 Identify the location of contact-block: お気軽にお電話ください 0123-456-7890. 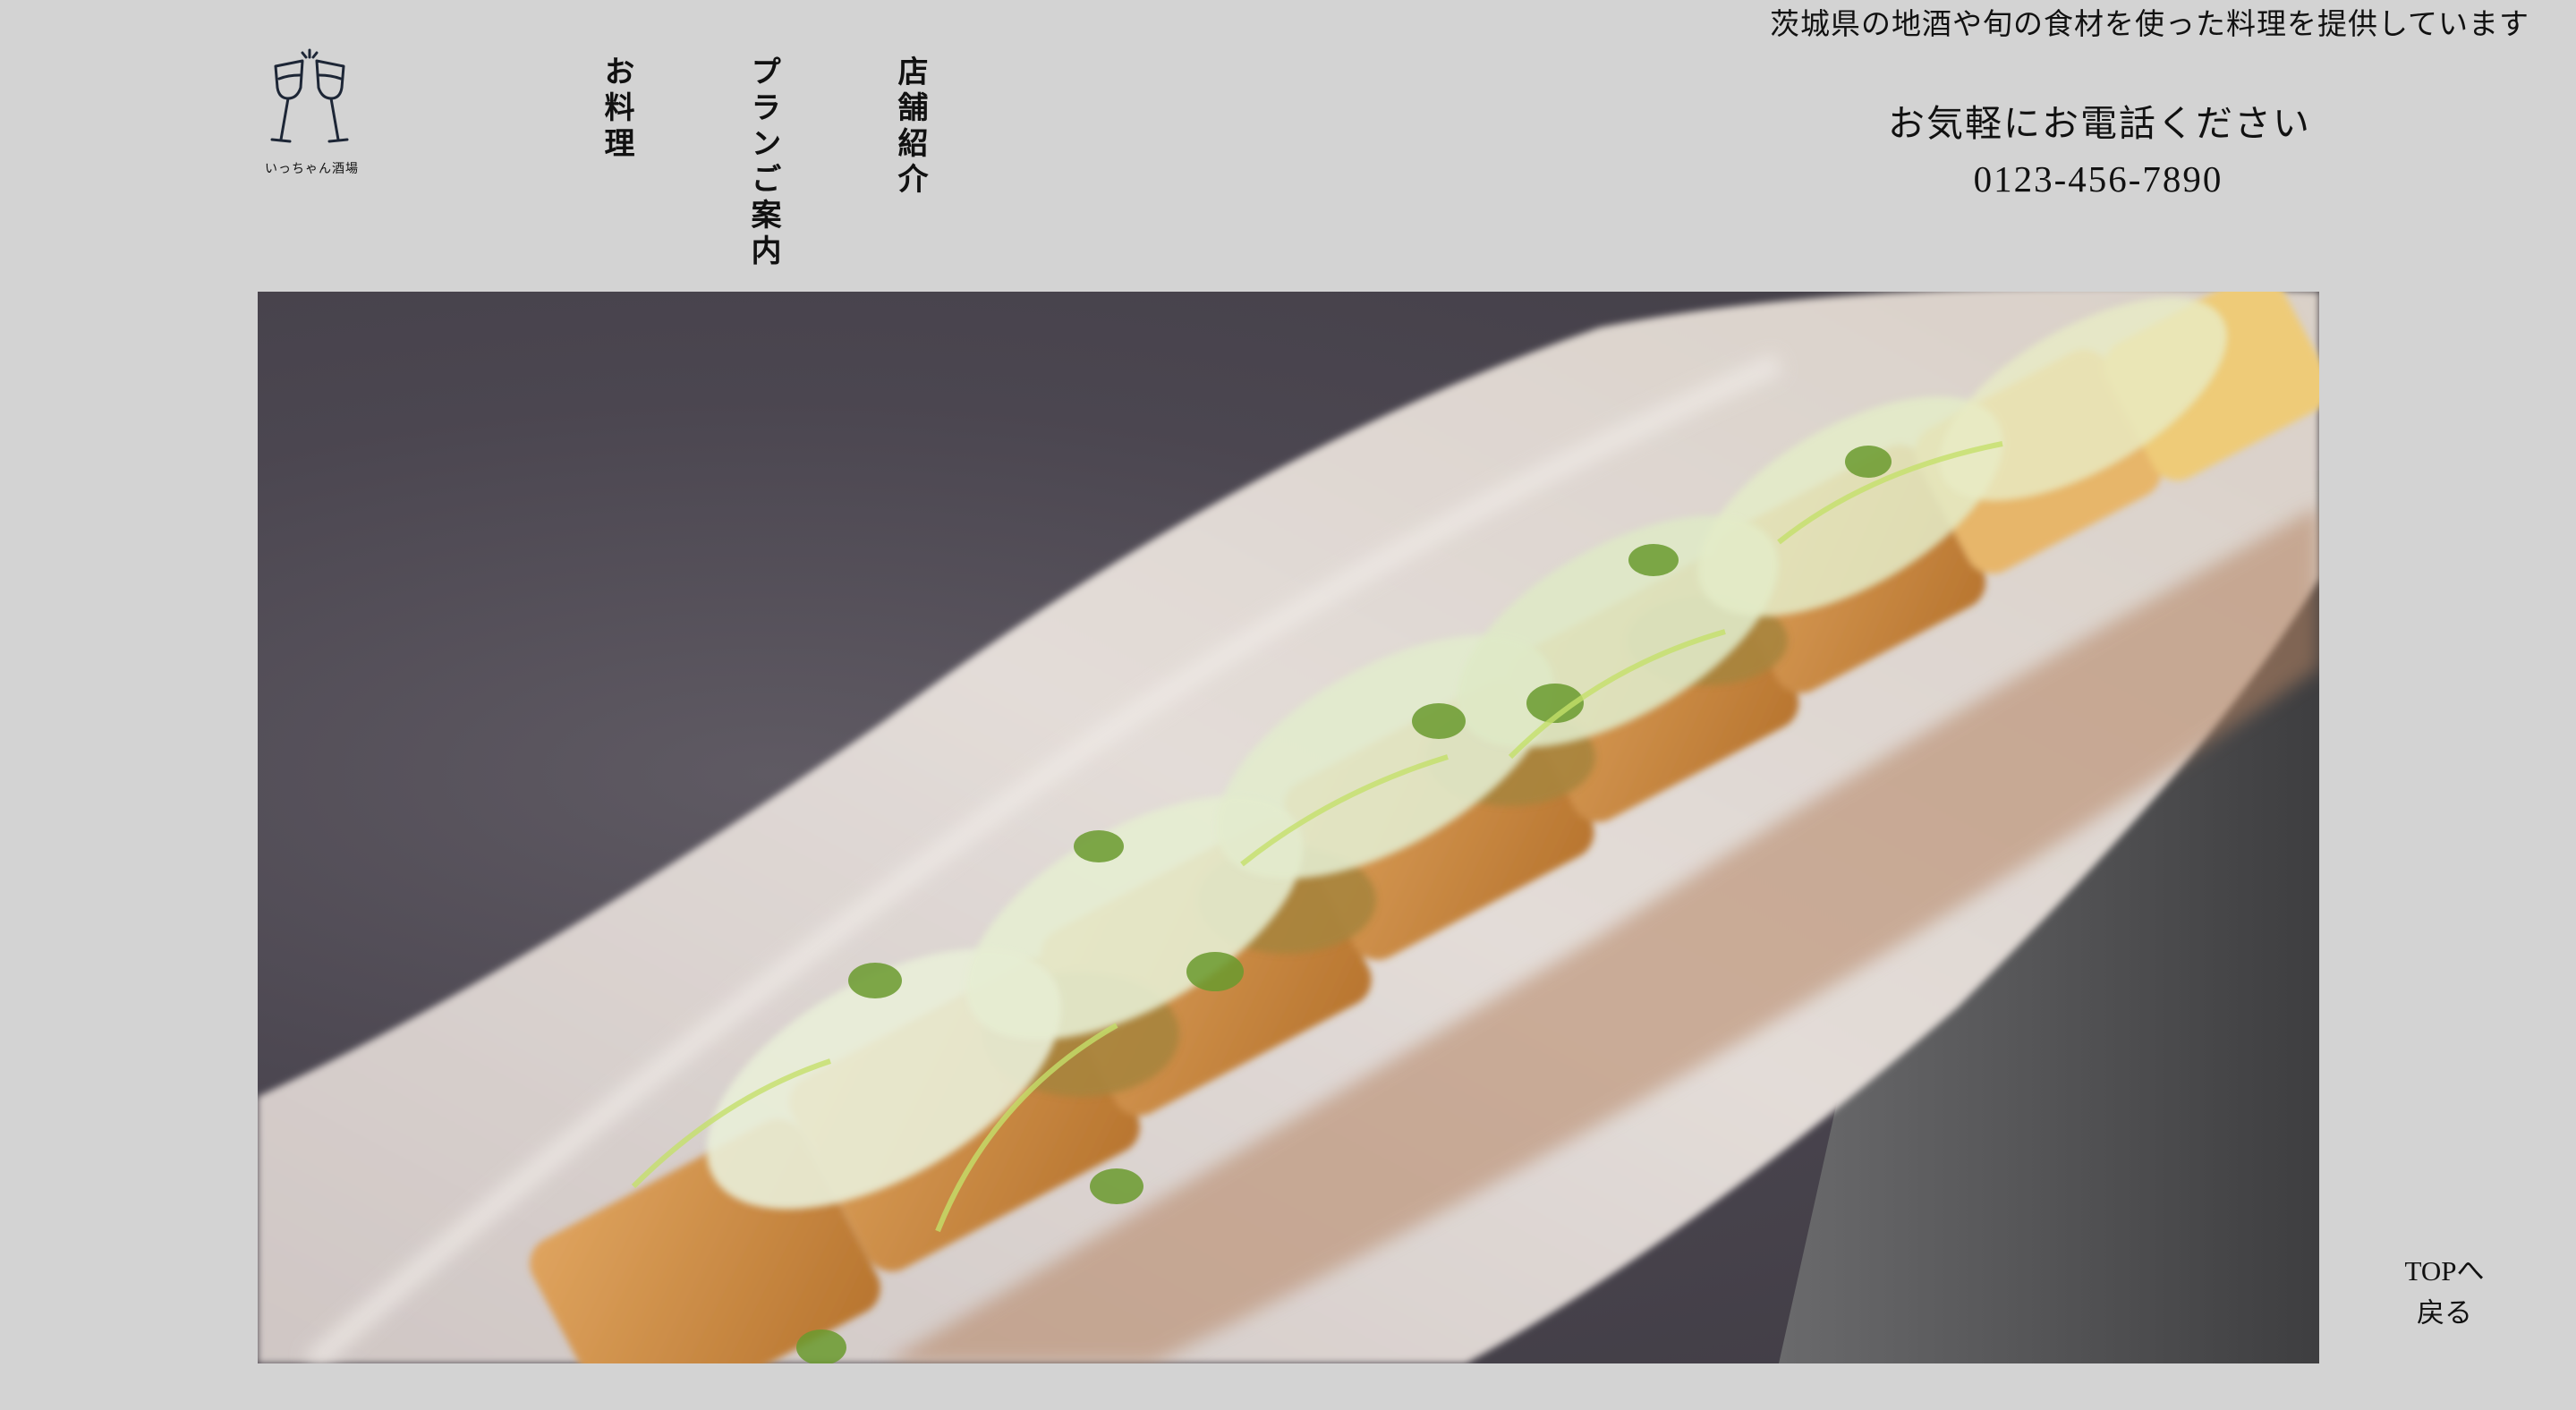
(2099, 147).